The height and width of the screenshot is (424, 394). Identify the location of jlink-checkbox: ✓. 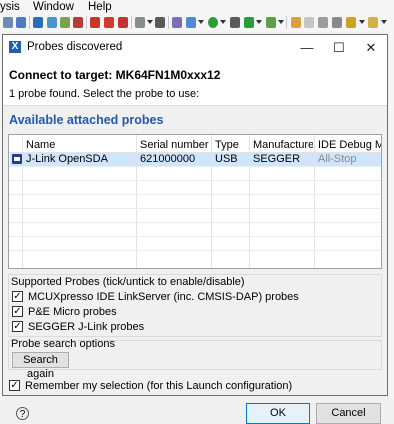
(17, 326).